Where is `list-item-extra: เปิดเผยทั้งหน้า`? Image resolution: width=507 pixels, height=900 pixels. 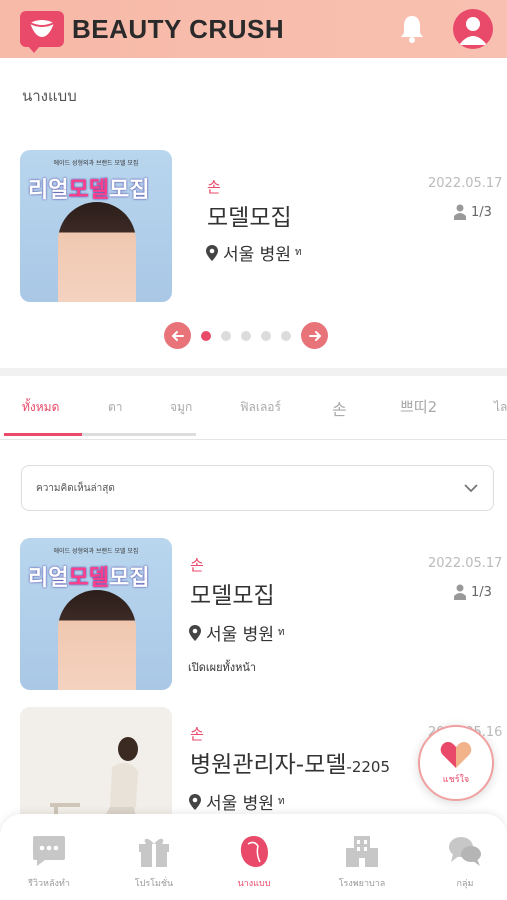 list-item-extra: เปิดเผยทั้งหน้า is located at coordinates (222, 667).